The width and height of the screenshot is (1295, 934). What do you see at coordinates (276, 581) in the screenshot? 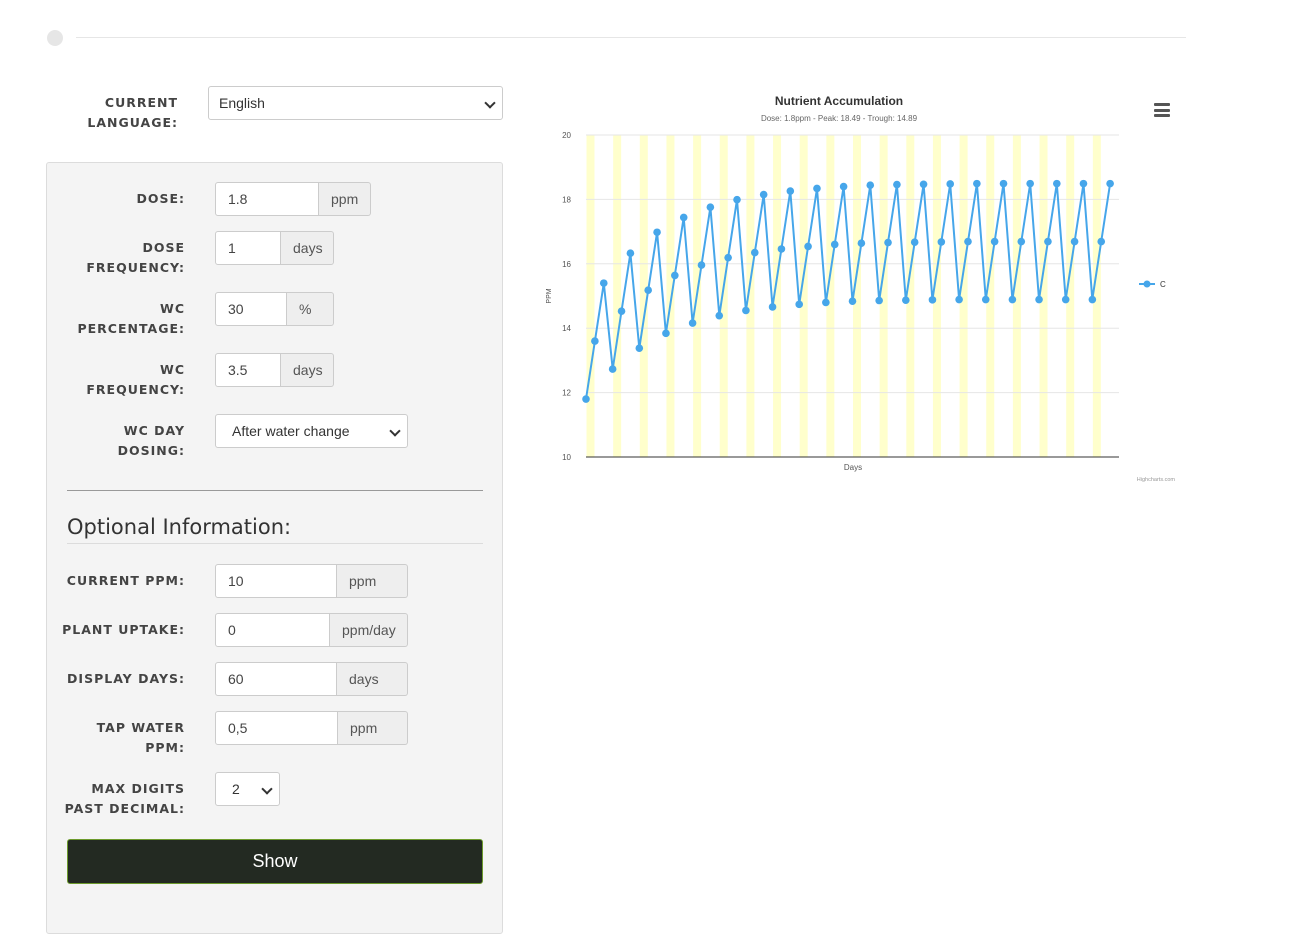
I see `current-ppm-input: 10` at bounding box center [276, 581].